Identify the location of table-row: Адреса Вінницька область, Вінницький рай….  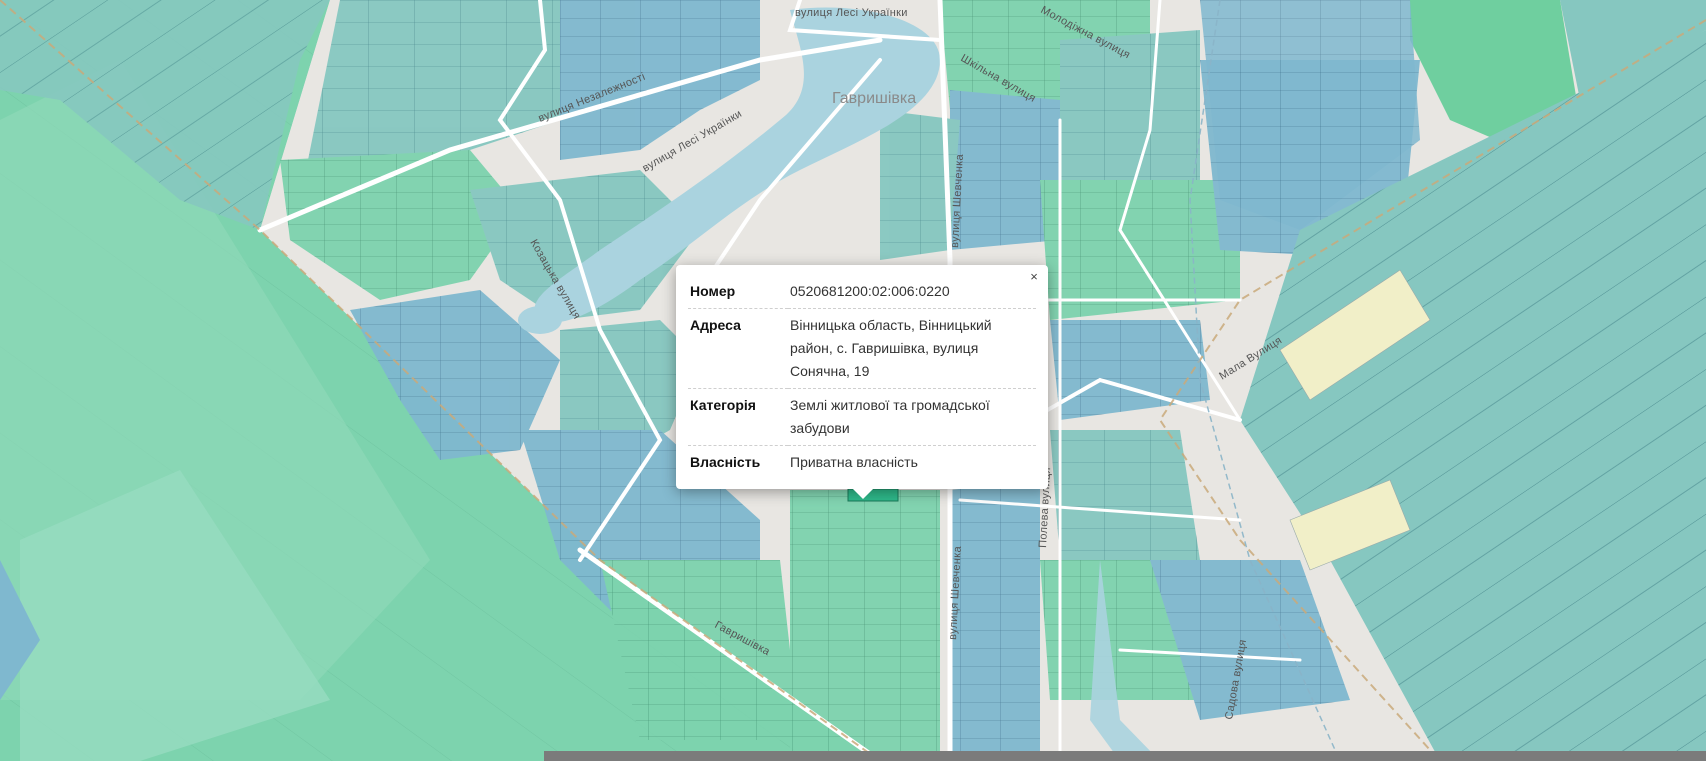
(862, 348).